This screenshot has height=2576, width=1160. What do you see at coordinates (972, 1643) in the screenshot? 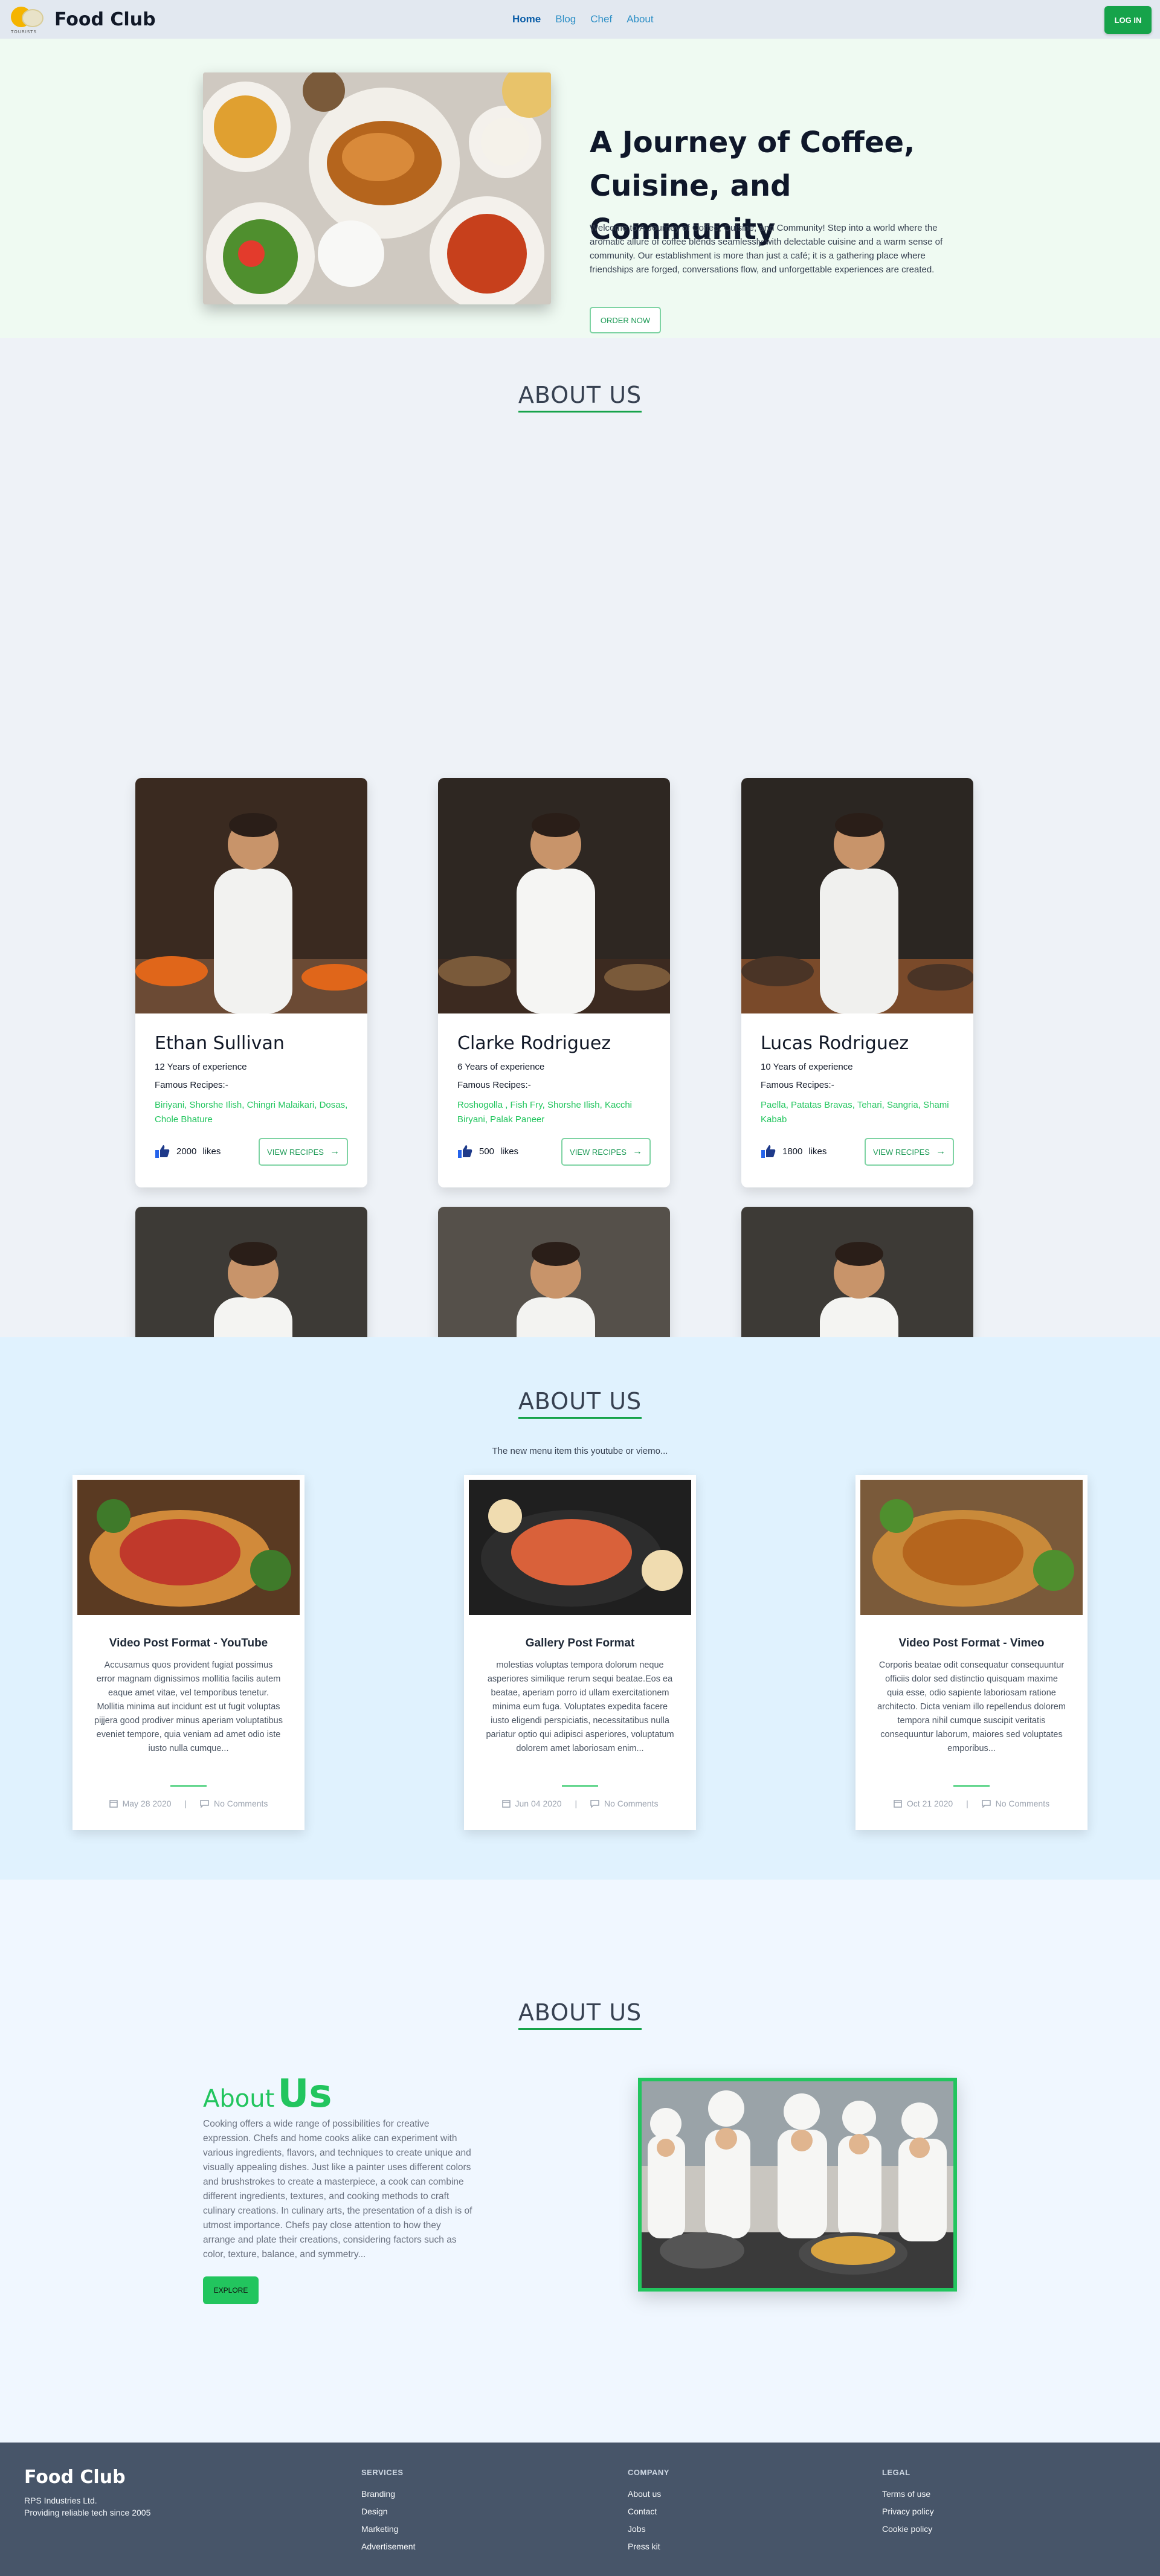
I see `post-title: Video Post Format - Vimeo` at bounding box center [972, 1643].